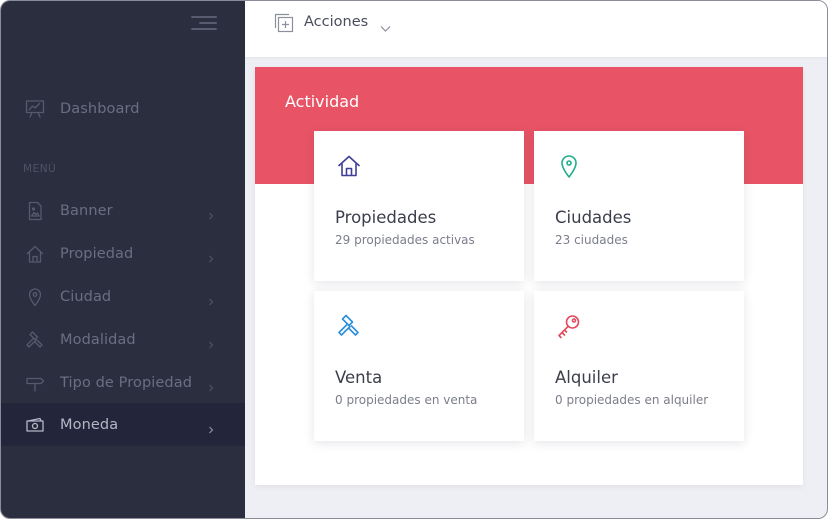  Describe the element at coordinates (126, 382) in the screenshot. I see `sidebar-item-label: Tipo de Propiedad` at that location.